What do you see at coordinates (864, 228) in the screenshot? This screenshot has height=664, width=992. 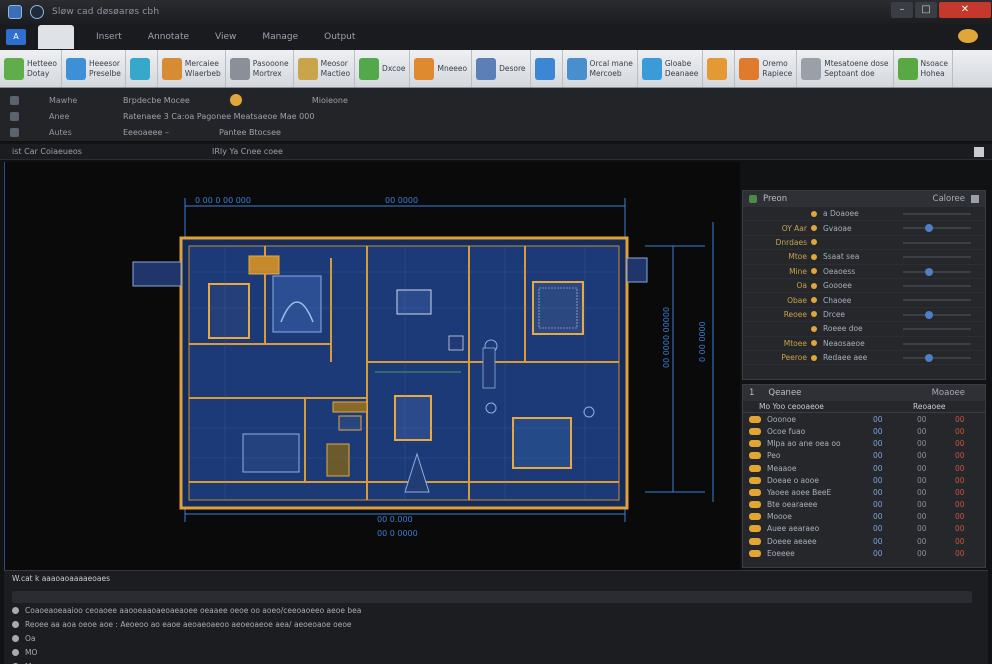 I see `property-row: OY Aar Gvaoae` at bounding box center [864, 228].